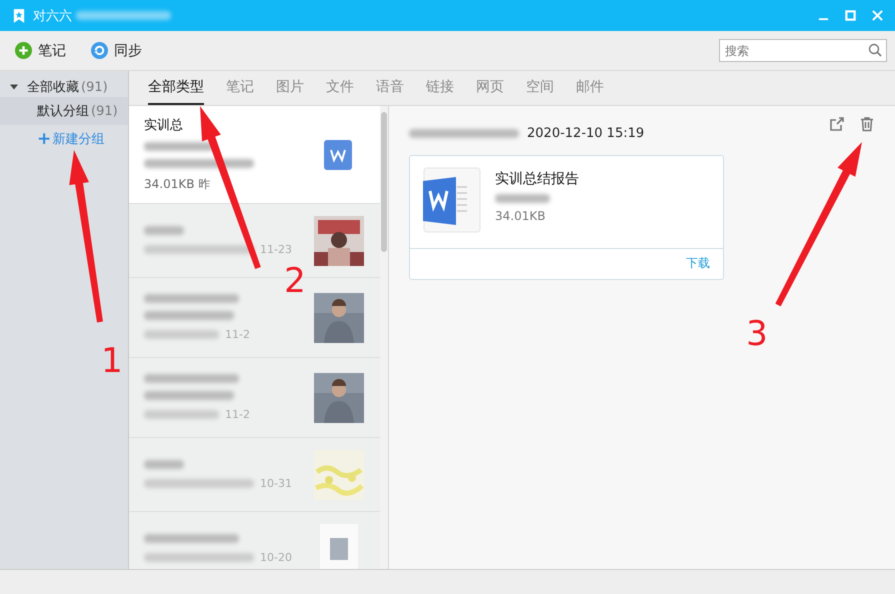 This screenshot has height=594, width=895. I want to click on note-item: 实训总 34.01KB 昨, so click(254, 155).